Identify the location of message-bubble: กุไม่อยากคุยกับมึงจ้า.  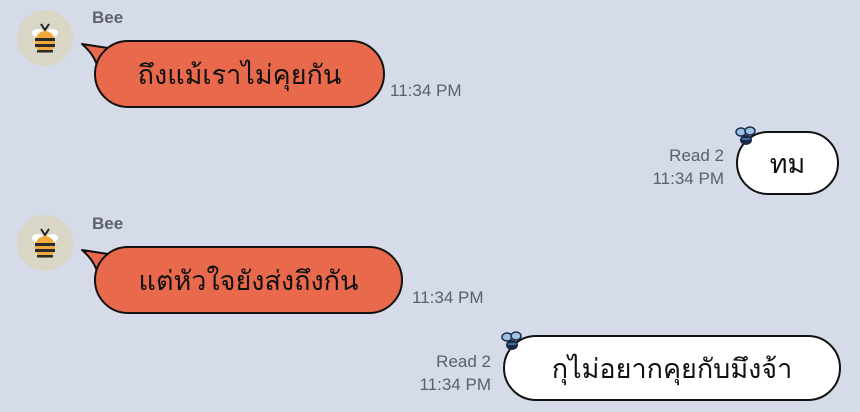
(672, 368).